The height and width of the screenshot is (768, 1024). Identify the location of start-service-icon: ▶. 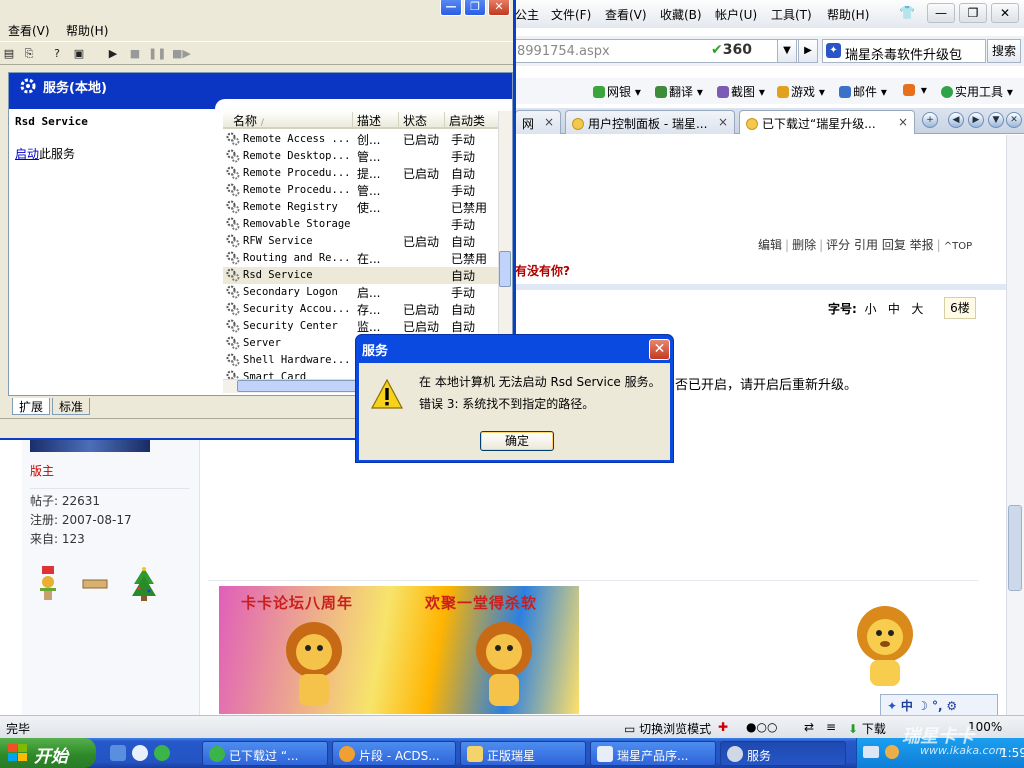
(113, 54).